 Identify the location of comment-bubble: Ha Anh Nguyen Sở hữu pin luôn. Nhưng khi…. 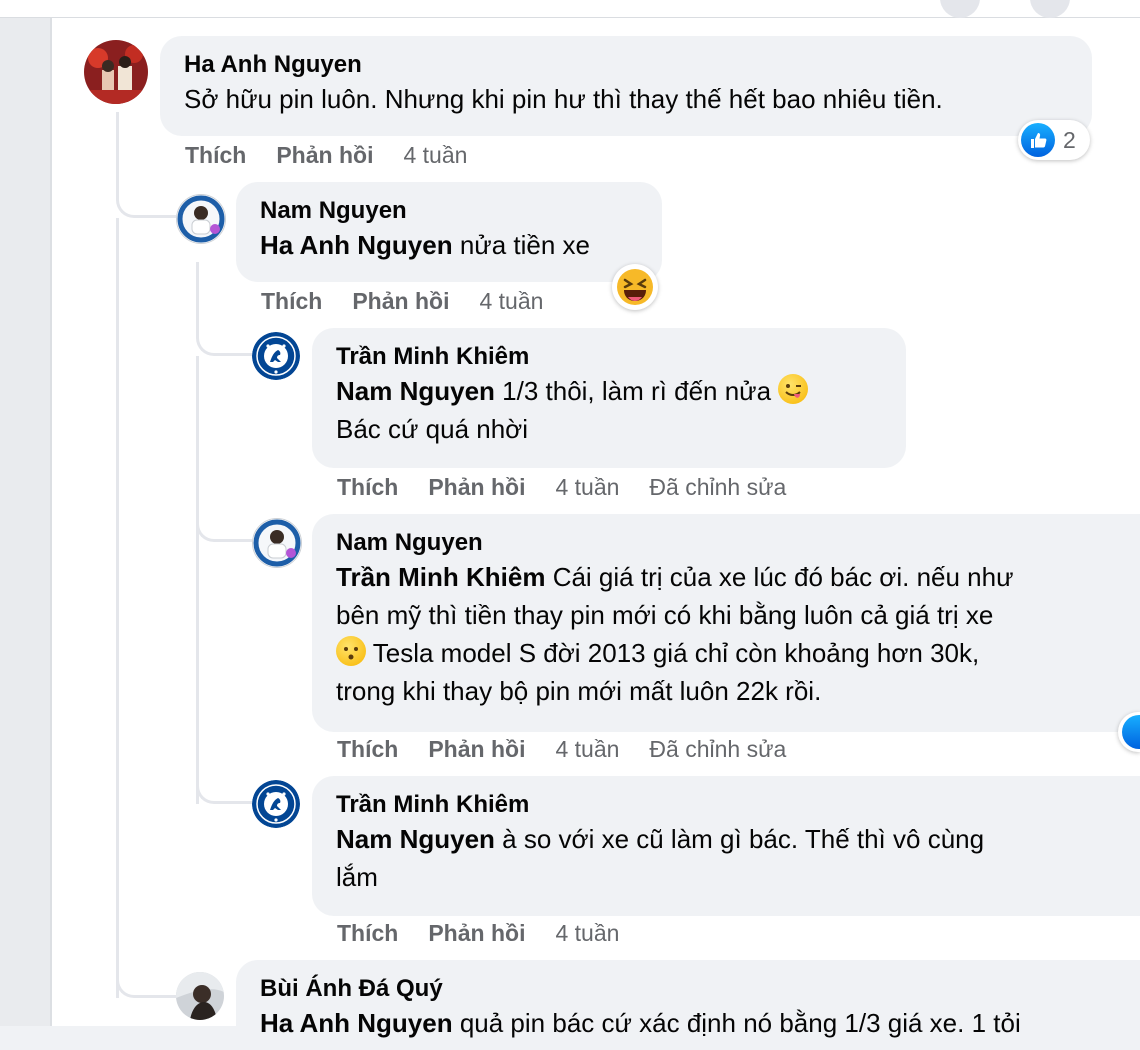
(626, 86).